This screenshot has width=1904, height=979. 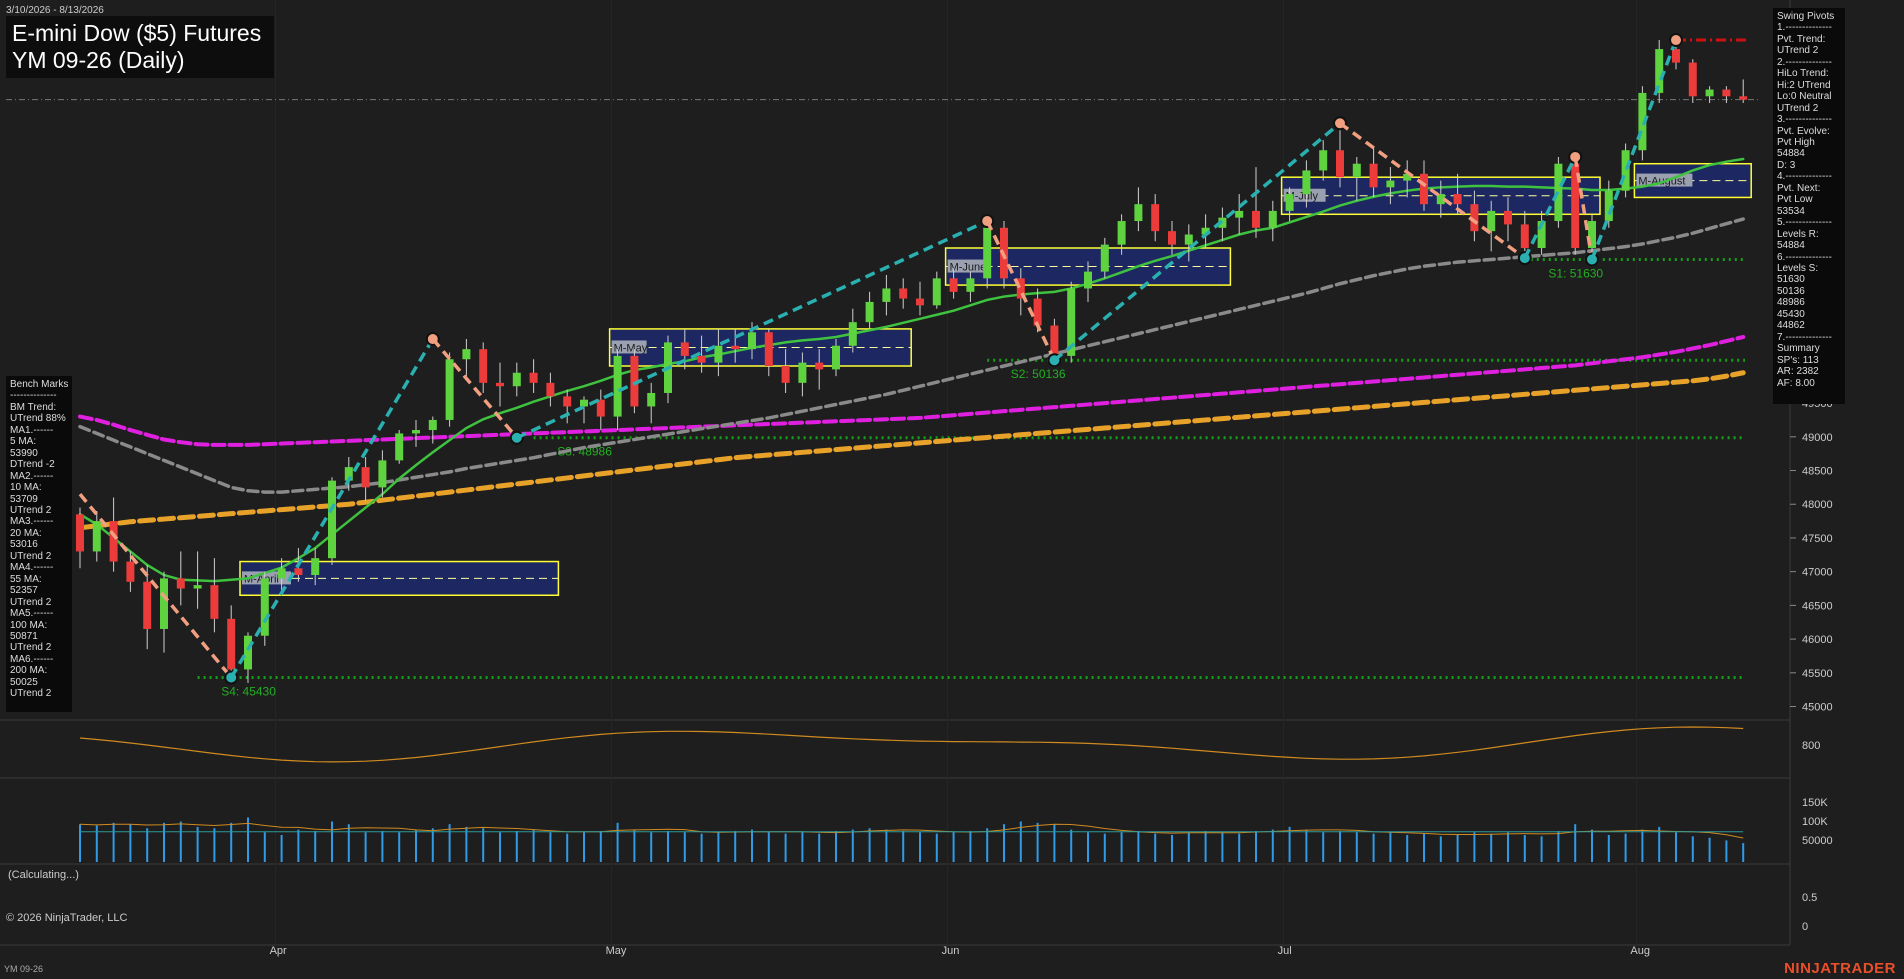 I want to click on atr-tick-label: 800, so click(x=1811, y=746).